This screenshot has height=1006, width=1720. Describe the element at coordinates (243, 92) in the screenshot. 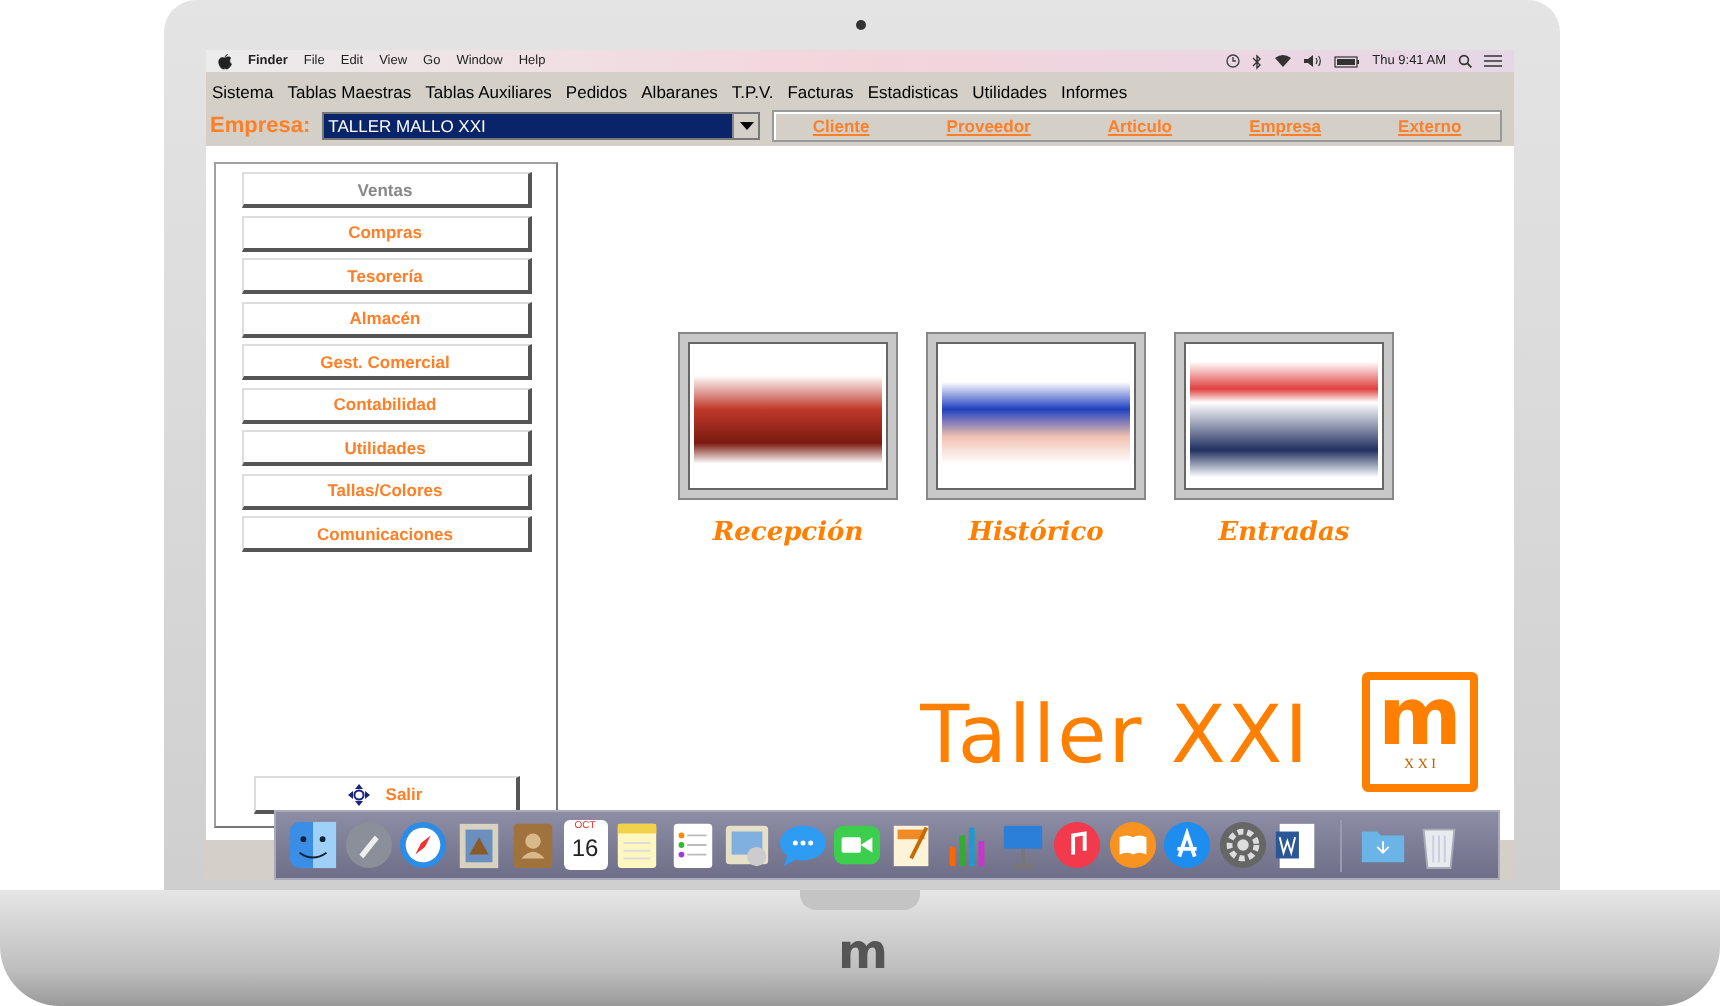

I see `menu-item: Sistema` at that location.